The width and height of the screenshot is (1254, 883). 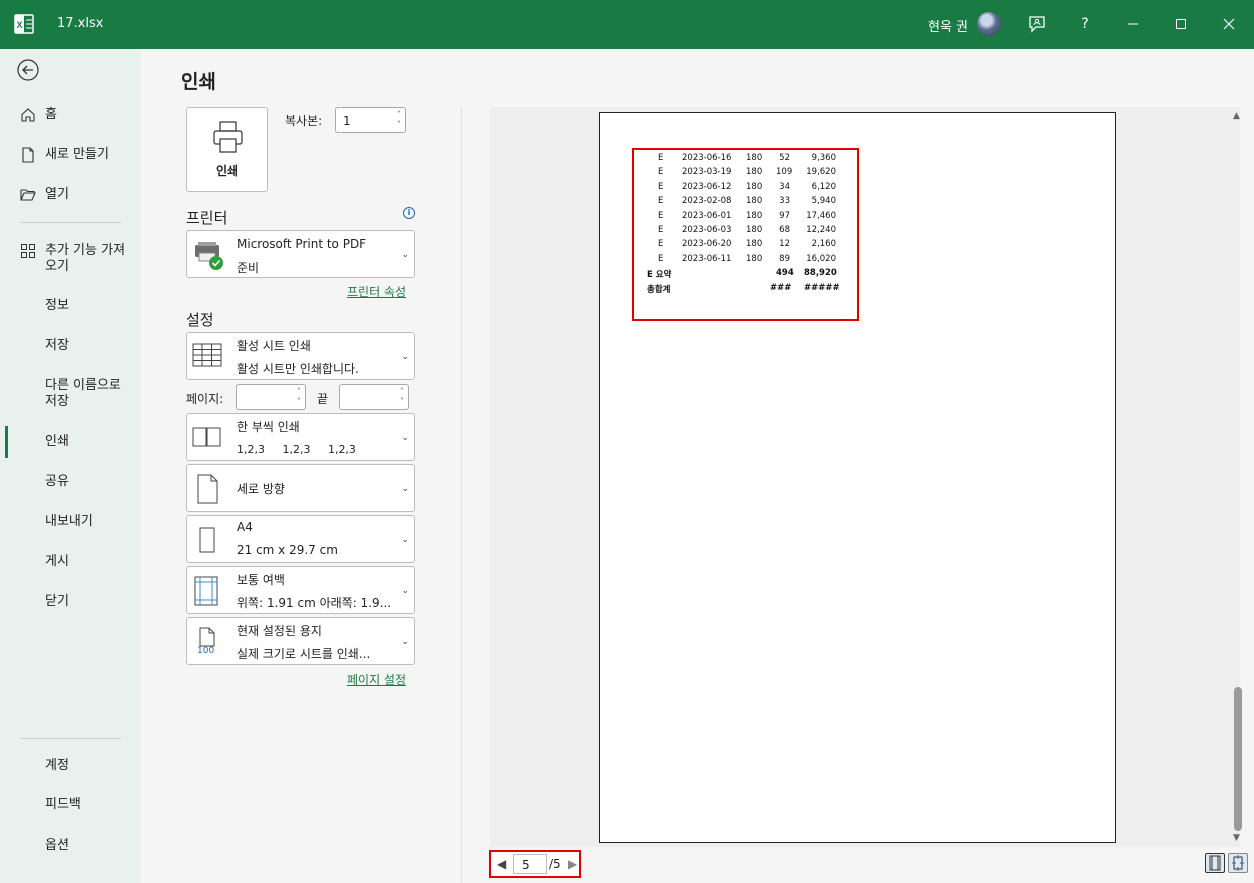 What do you see at coordinates (19, 25) in the screenshot?
I see `svg-text: X` at bounding box center [19, 25].